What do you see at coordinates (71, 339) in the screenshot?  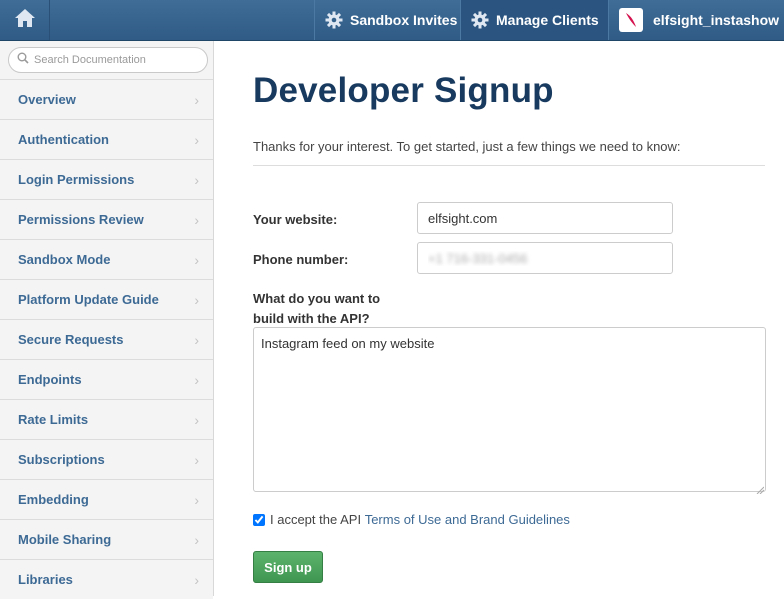 I see `sidebar-item-label: Secure Requests` at bounding box center [71, 339].